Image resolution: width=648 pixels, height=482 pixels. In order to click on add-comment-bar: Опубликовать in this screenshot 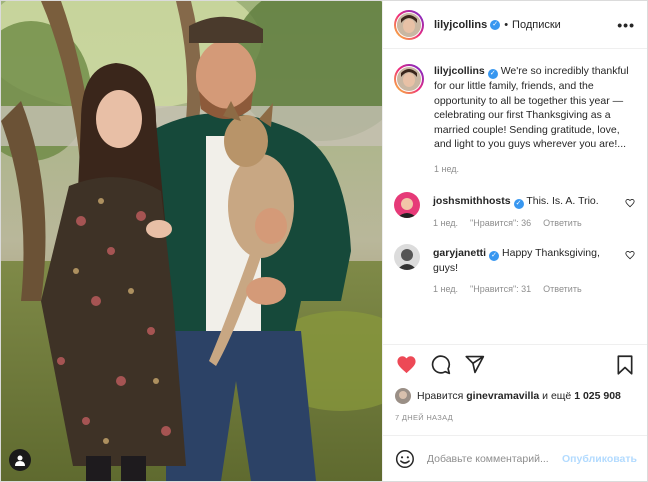, I will do `click(515, 458)`.